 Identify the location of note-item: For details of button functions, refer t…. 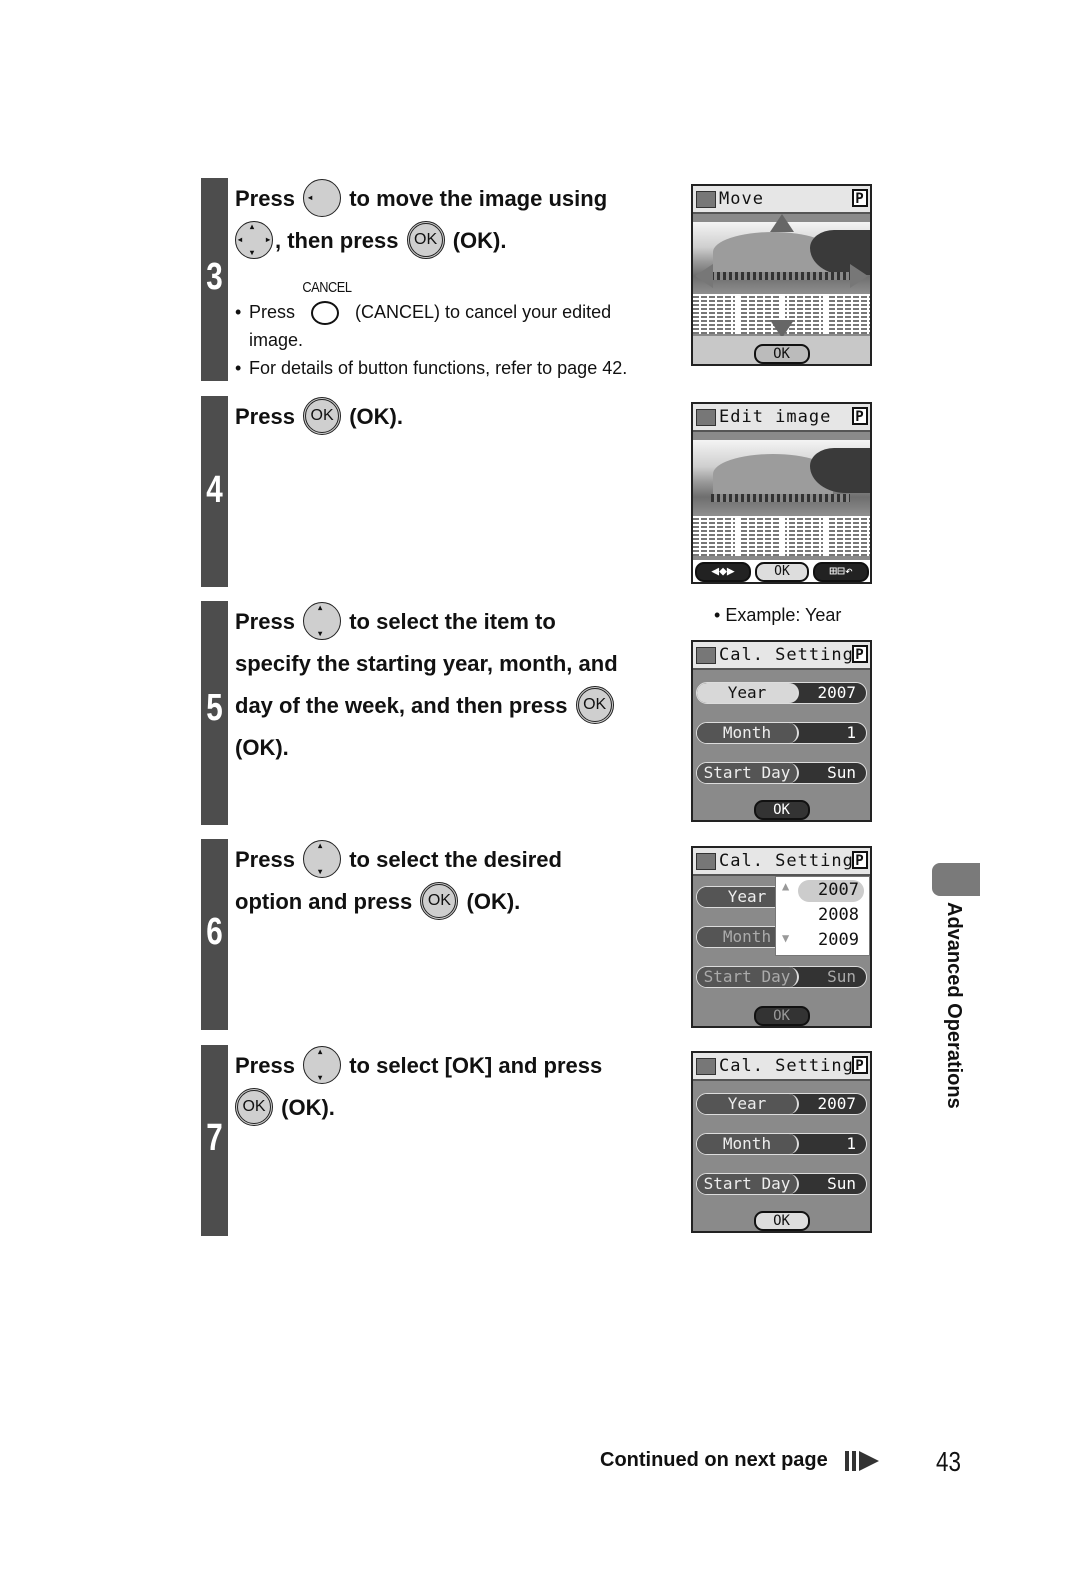
(455, 368).